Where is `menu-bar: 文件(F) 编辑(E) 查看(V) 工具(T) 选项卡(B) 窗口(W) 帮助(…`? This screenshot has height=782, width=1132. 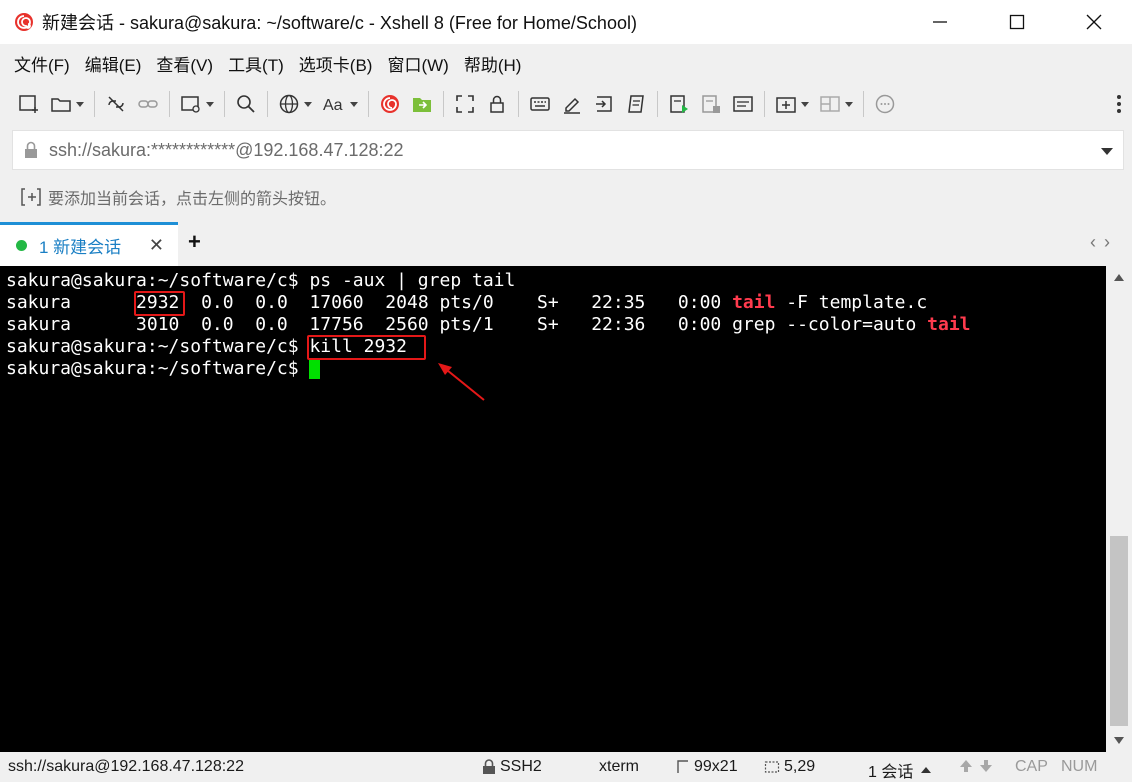
menu-bar: 文件(F) 编辑(E) 查看(V) 工具(T) 选项卡(B) 窗口(W) 帮助(… is located at coordinates (566, 63).